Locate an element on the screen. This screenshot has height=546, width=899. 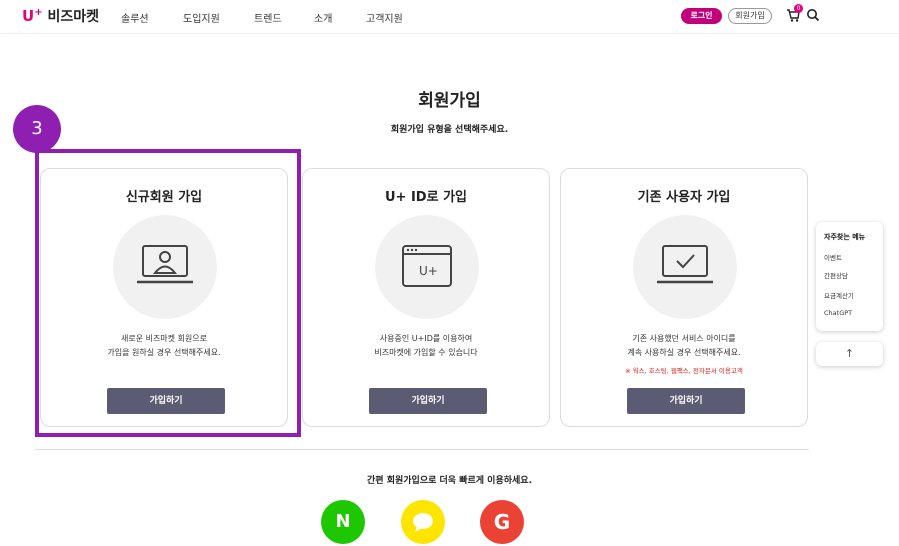
card-description: 사용중인 U+ID를 이용하여 비즈마켓에 가입할 수 있습니다 is located at coordinates (426, 345).